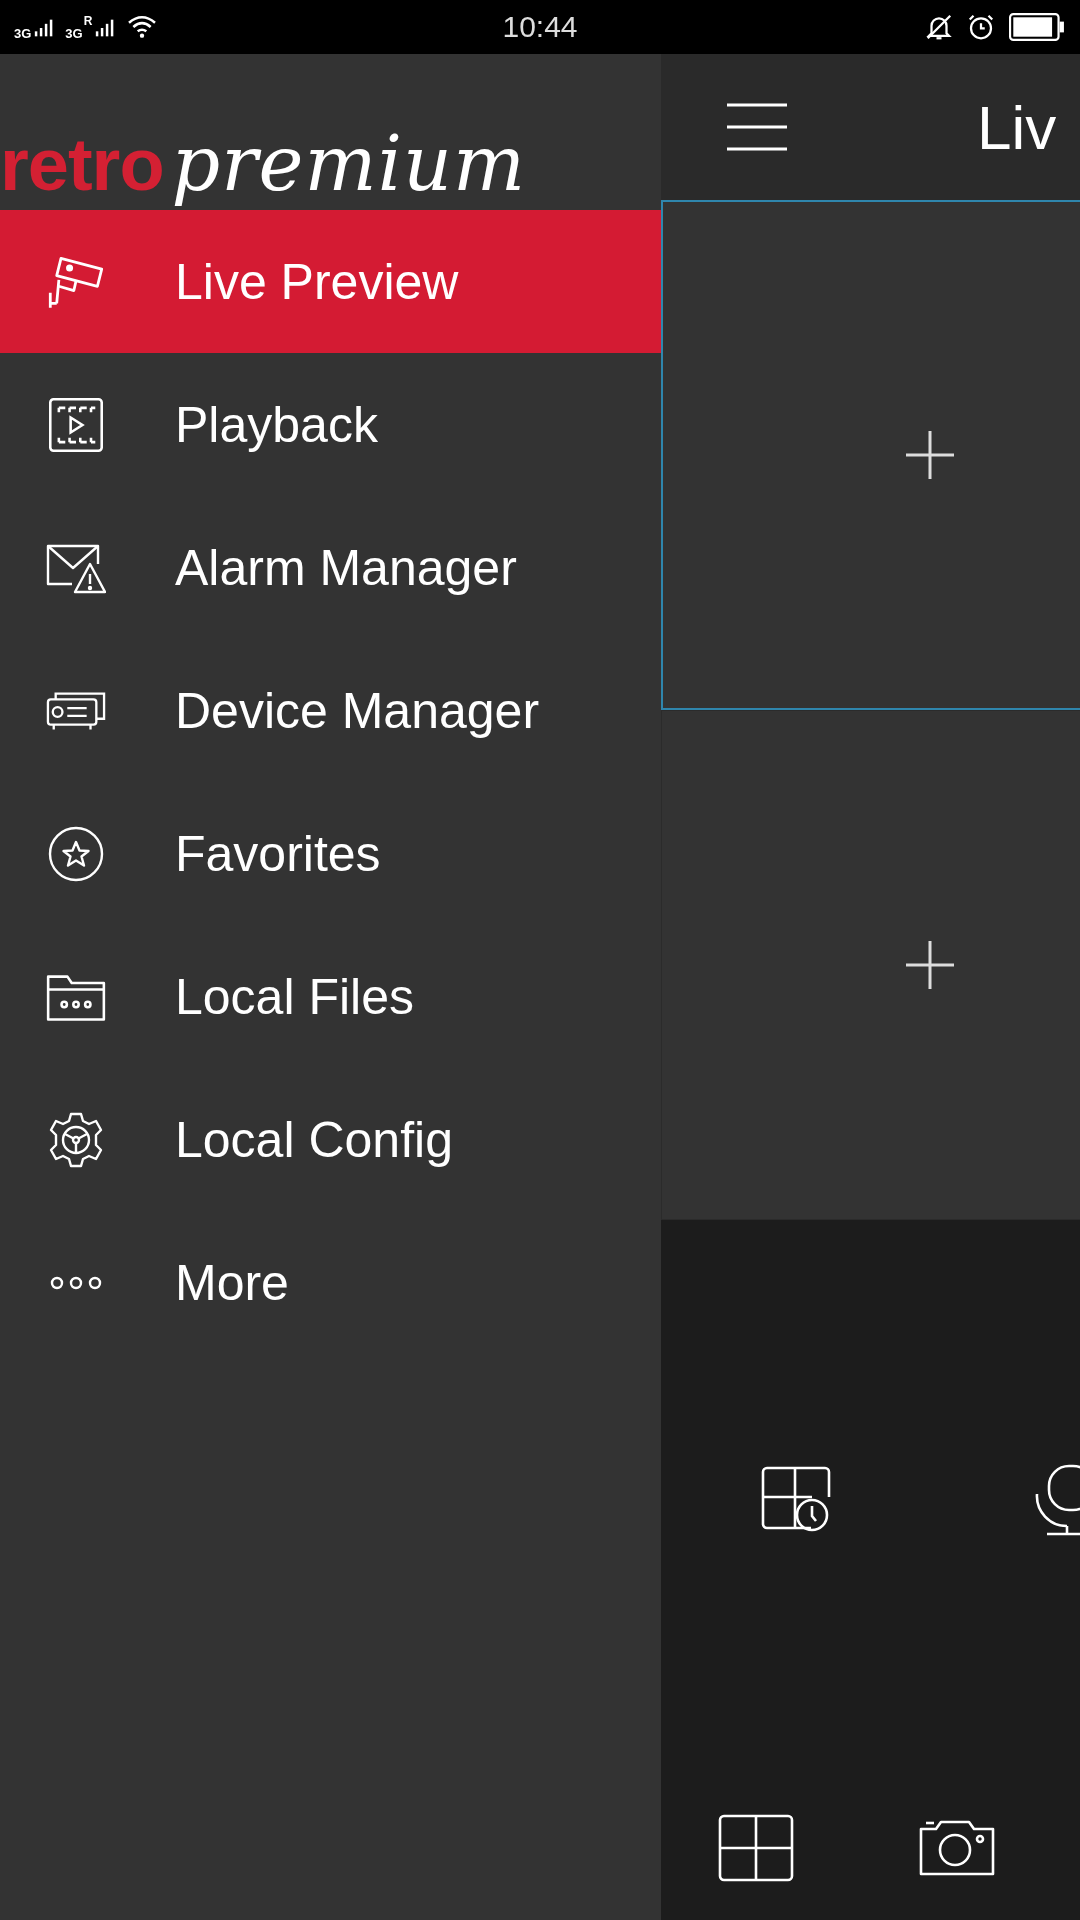 This screenshot has width=1080, height=1920. What do you see at coordinates (1037, 27) in the screenshot?
I see `battery-icon` at bounding box center [1037, 27].